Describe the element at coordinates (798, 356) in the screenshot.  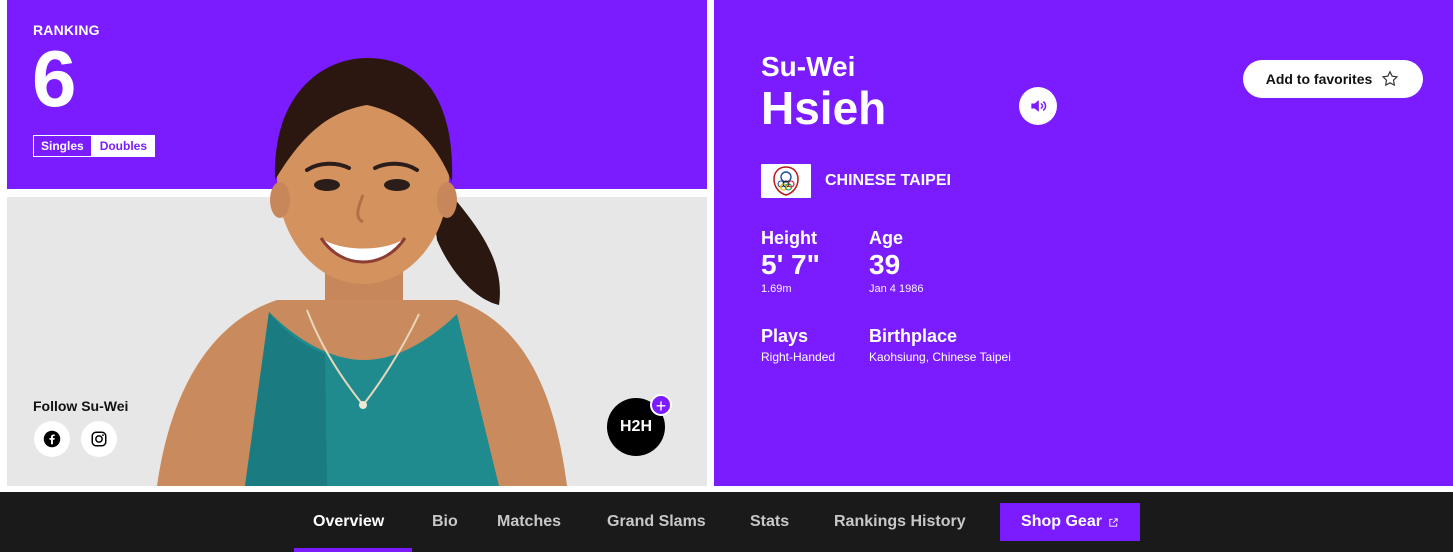
I see `plays-value: Right-Handed` at that location.